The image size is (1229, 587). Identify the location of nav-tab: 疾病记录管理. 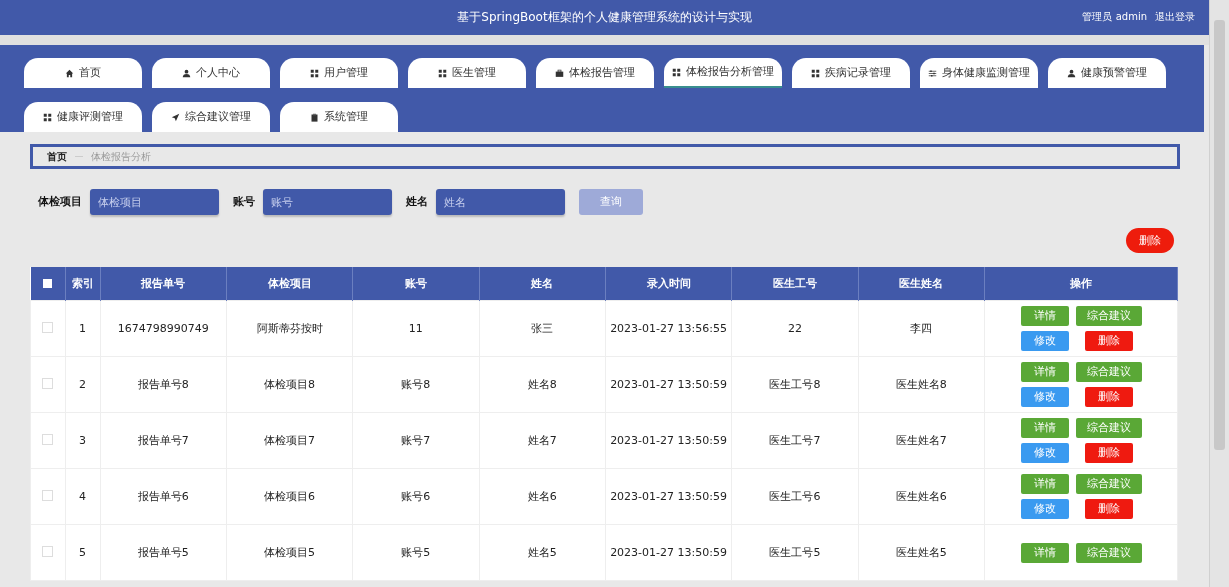
(851, 73).